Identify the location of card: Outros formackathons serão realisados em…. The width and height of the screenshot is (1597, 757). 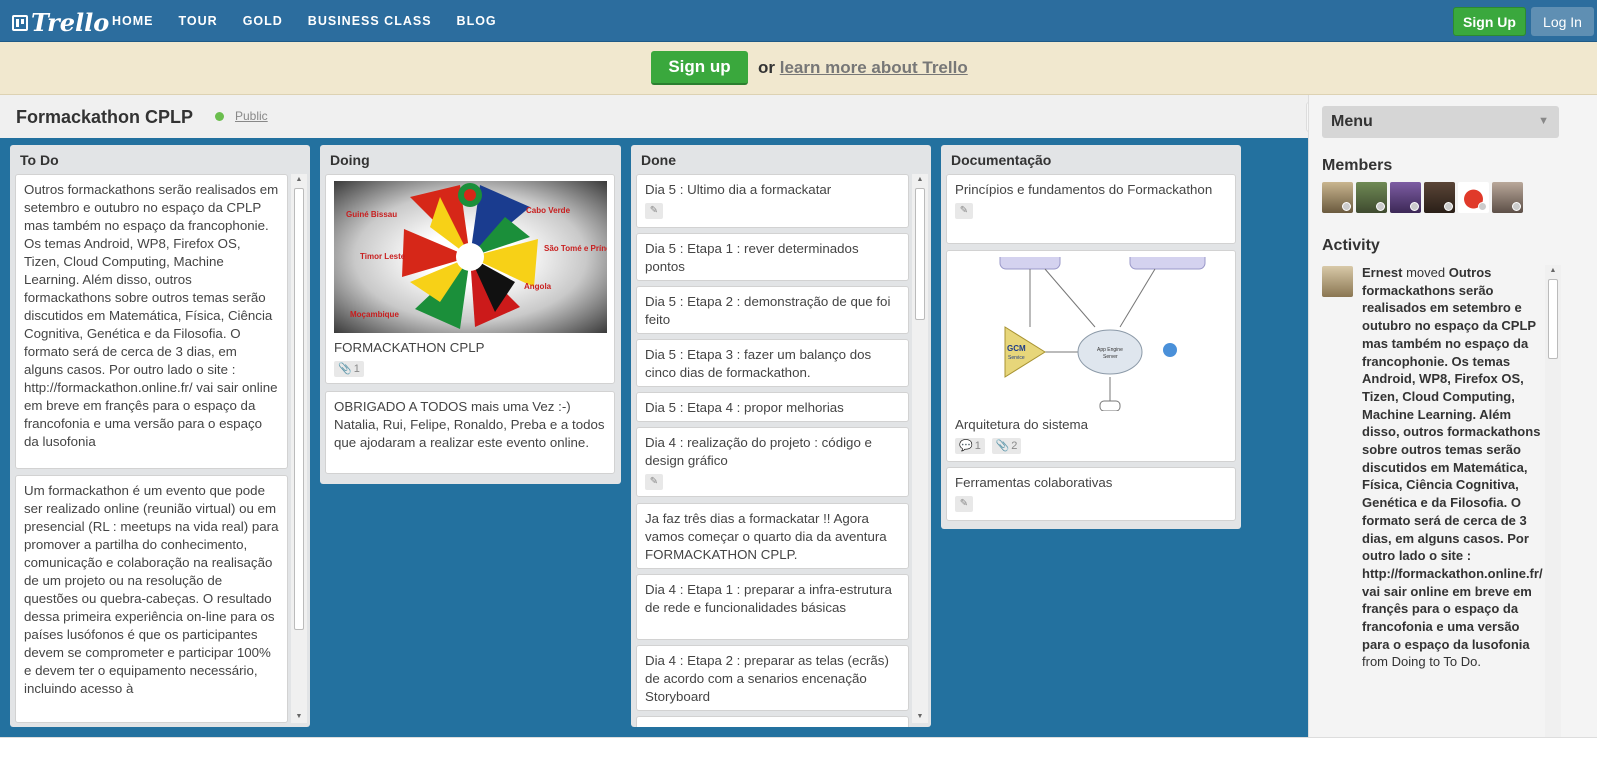
(151, 321).